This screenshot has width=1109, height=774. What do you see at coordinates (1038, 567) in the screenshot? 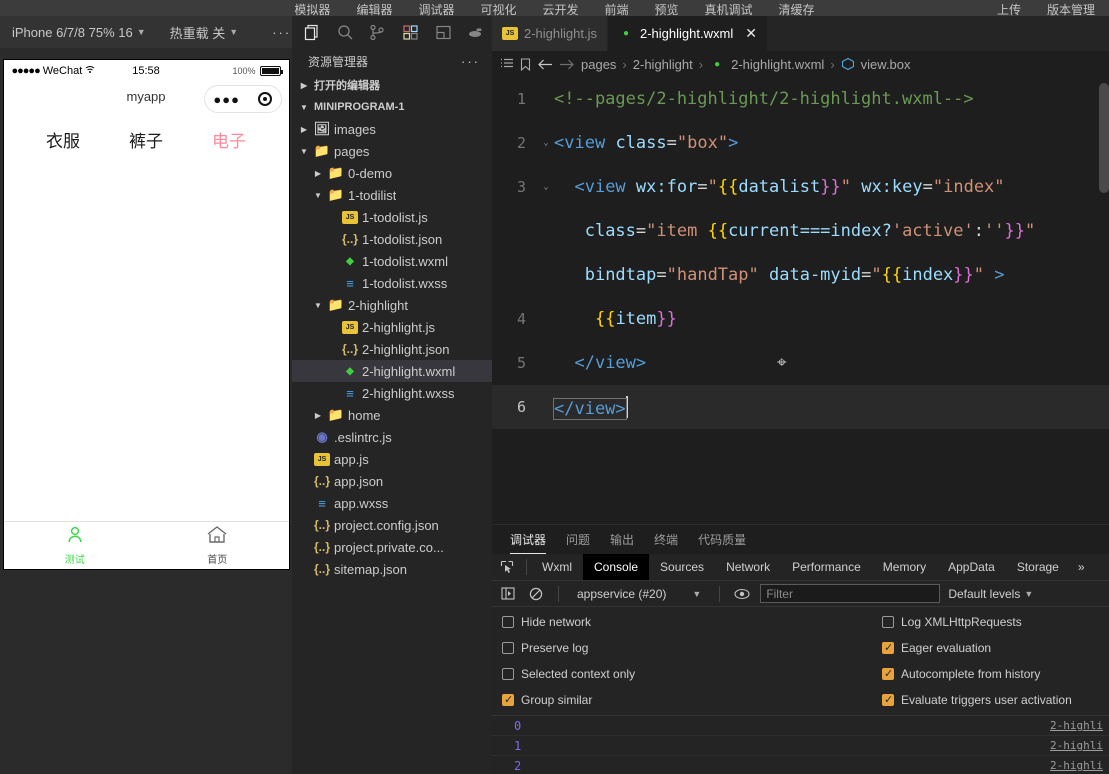
I see `devtools-tab-storage: Storage` at bounding box center [1038, 567].